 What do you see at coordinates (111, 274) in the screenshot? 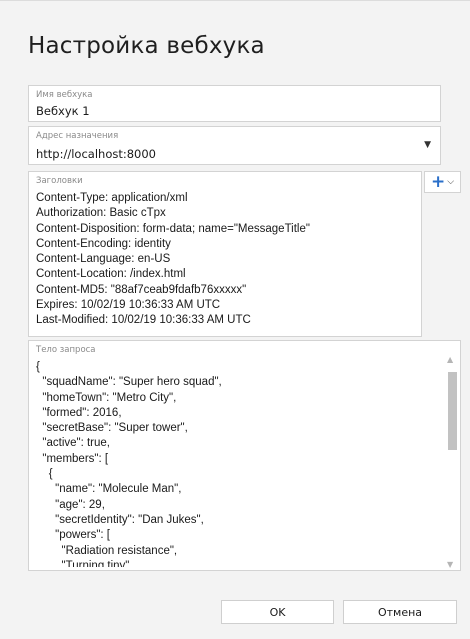
I see `header-line: Content-Location: /index.html` at bounding box center [111, 274].